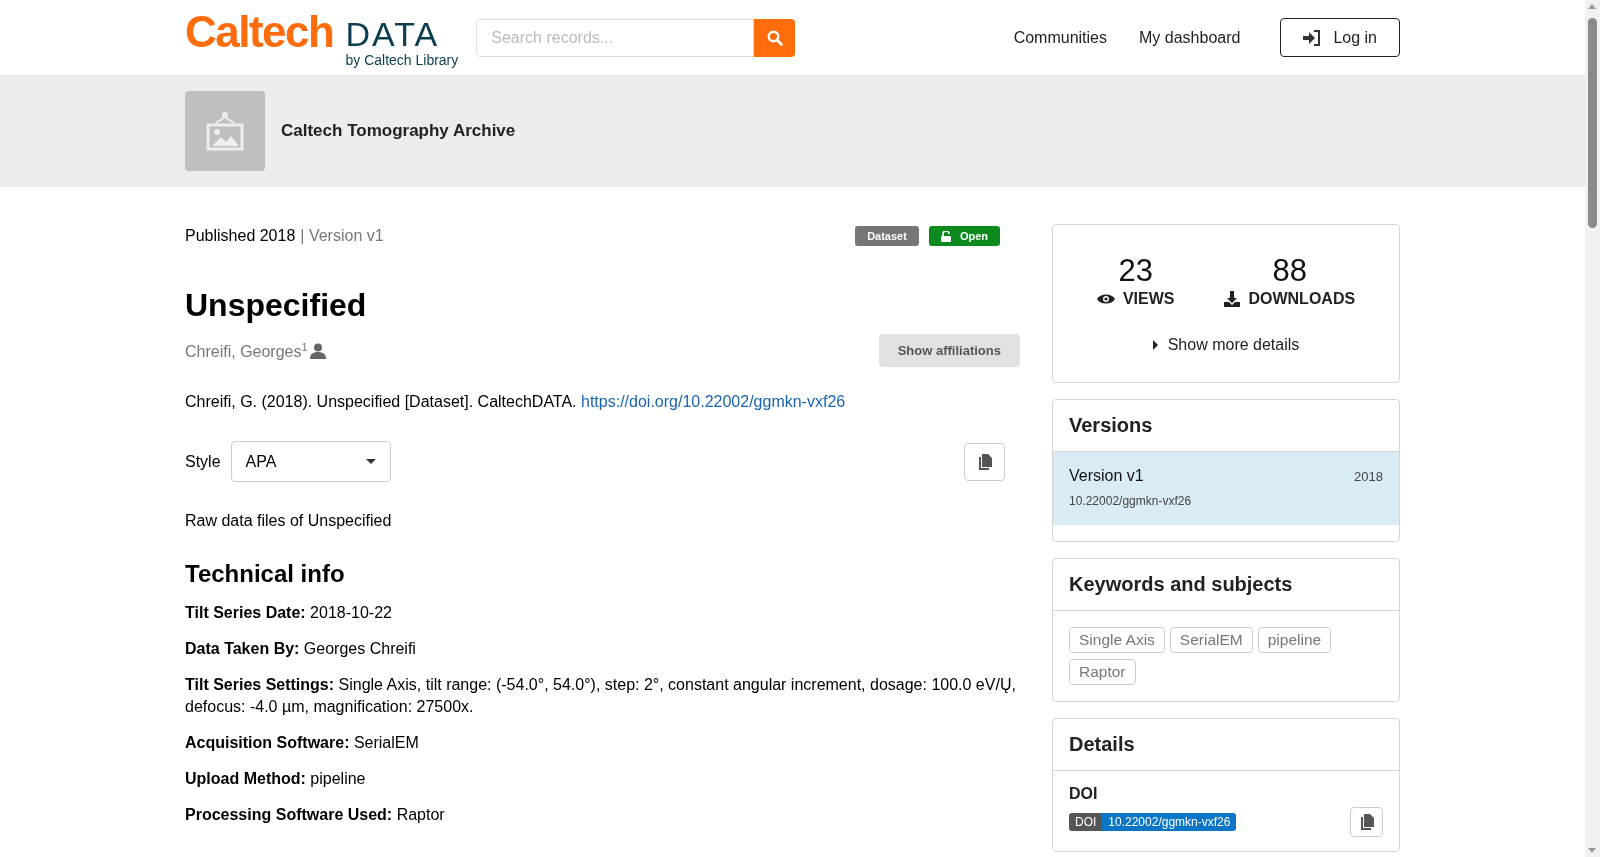  I want to click on eye-icon, so click(1105, 299).